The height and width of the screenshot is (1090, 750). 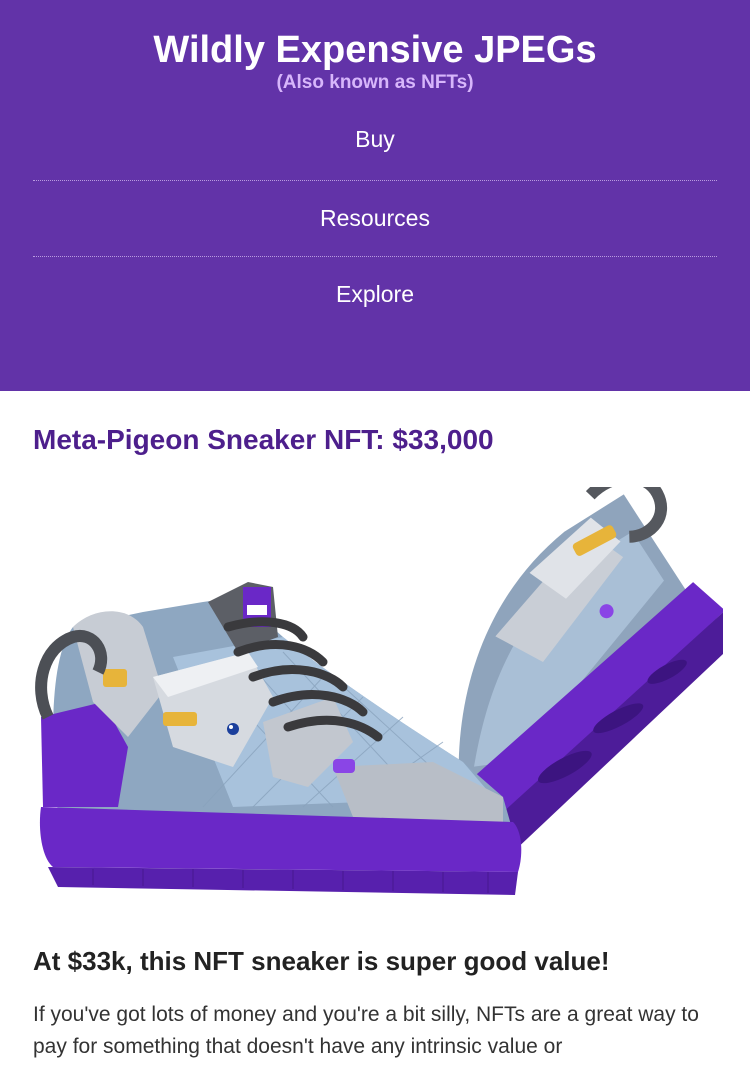 I want to click on nav-item-resources: Resources, so click(x=375, y=218).